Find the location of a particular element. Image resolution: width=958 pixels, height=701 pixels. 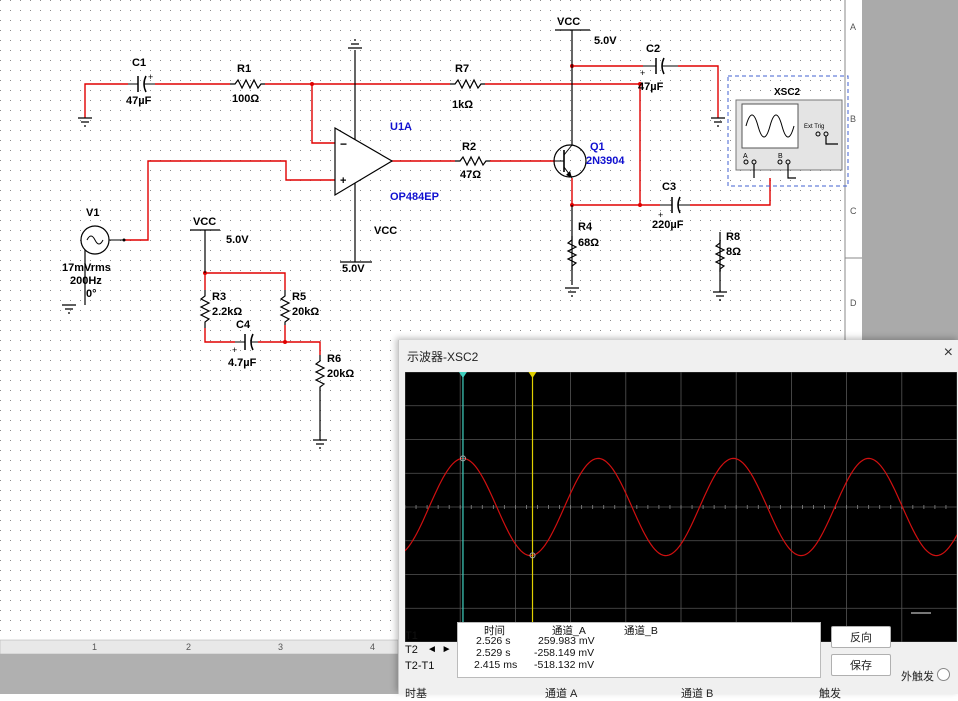

r7-value: 1kΩ is located at coordinates (462, 105).